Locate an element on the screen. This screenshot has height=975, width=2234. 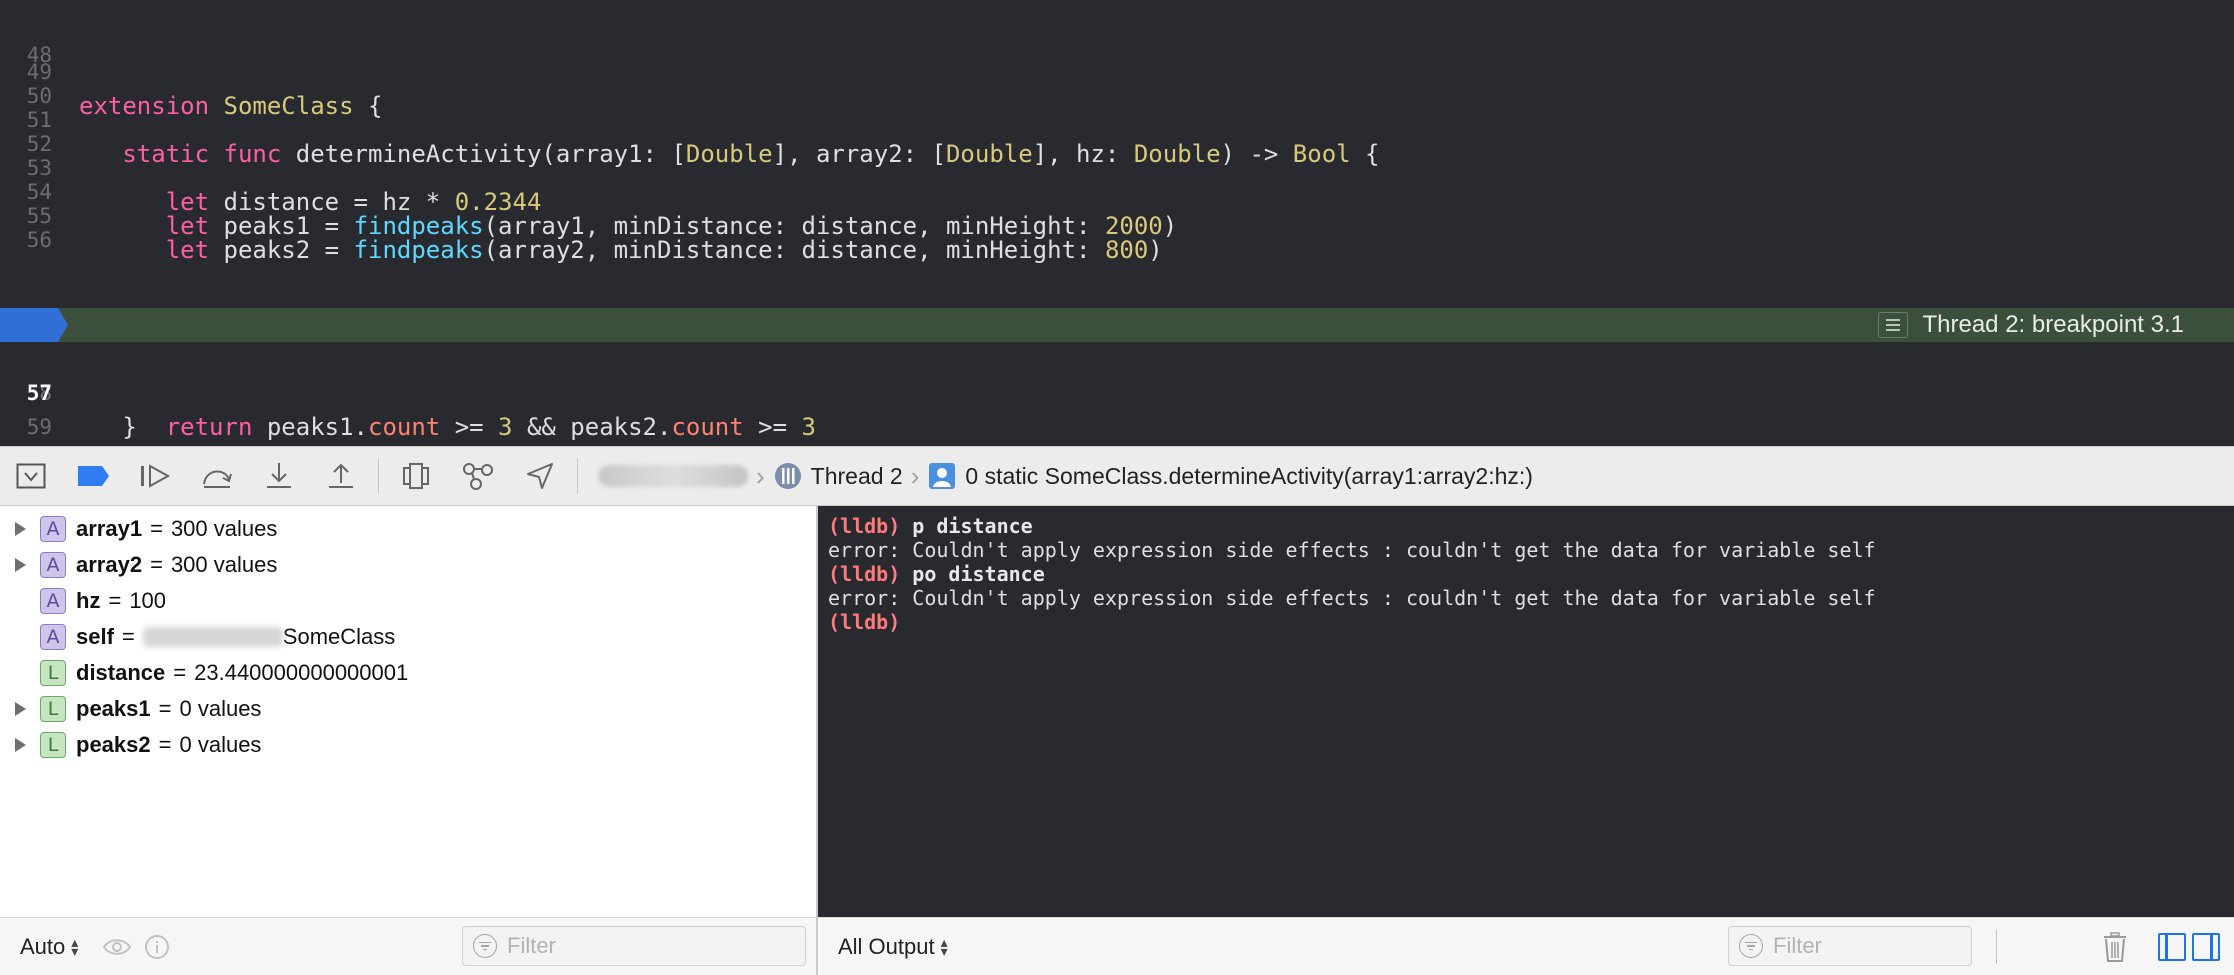
hide-debug-area-icon is located at coordinates (31, 476).